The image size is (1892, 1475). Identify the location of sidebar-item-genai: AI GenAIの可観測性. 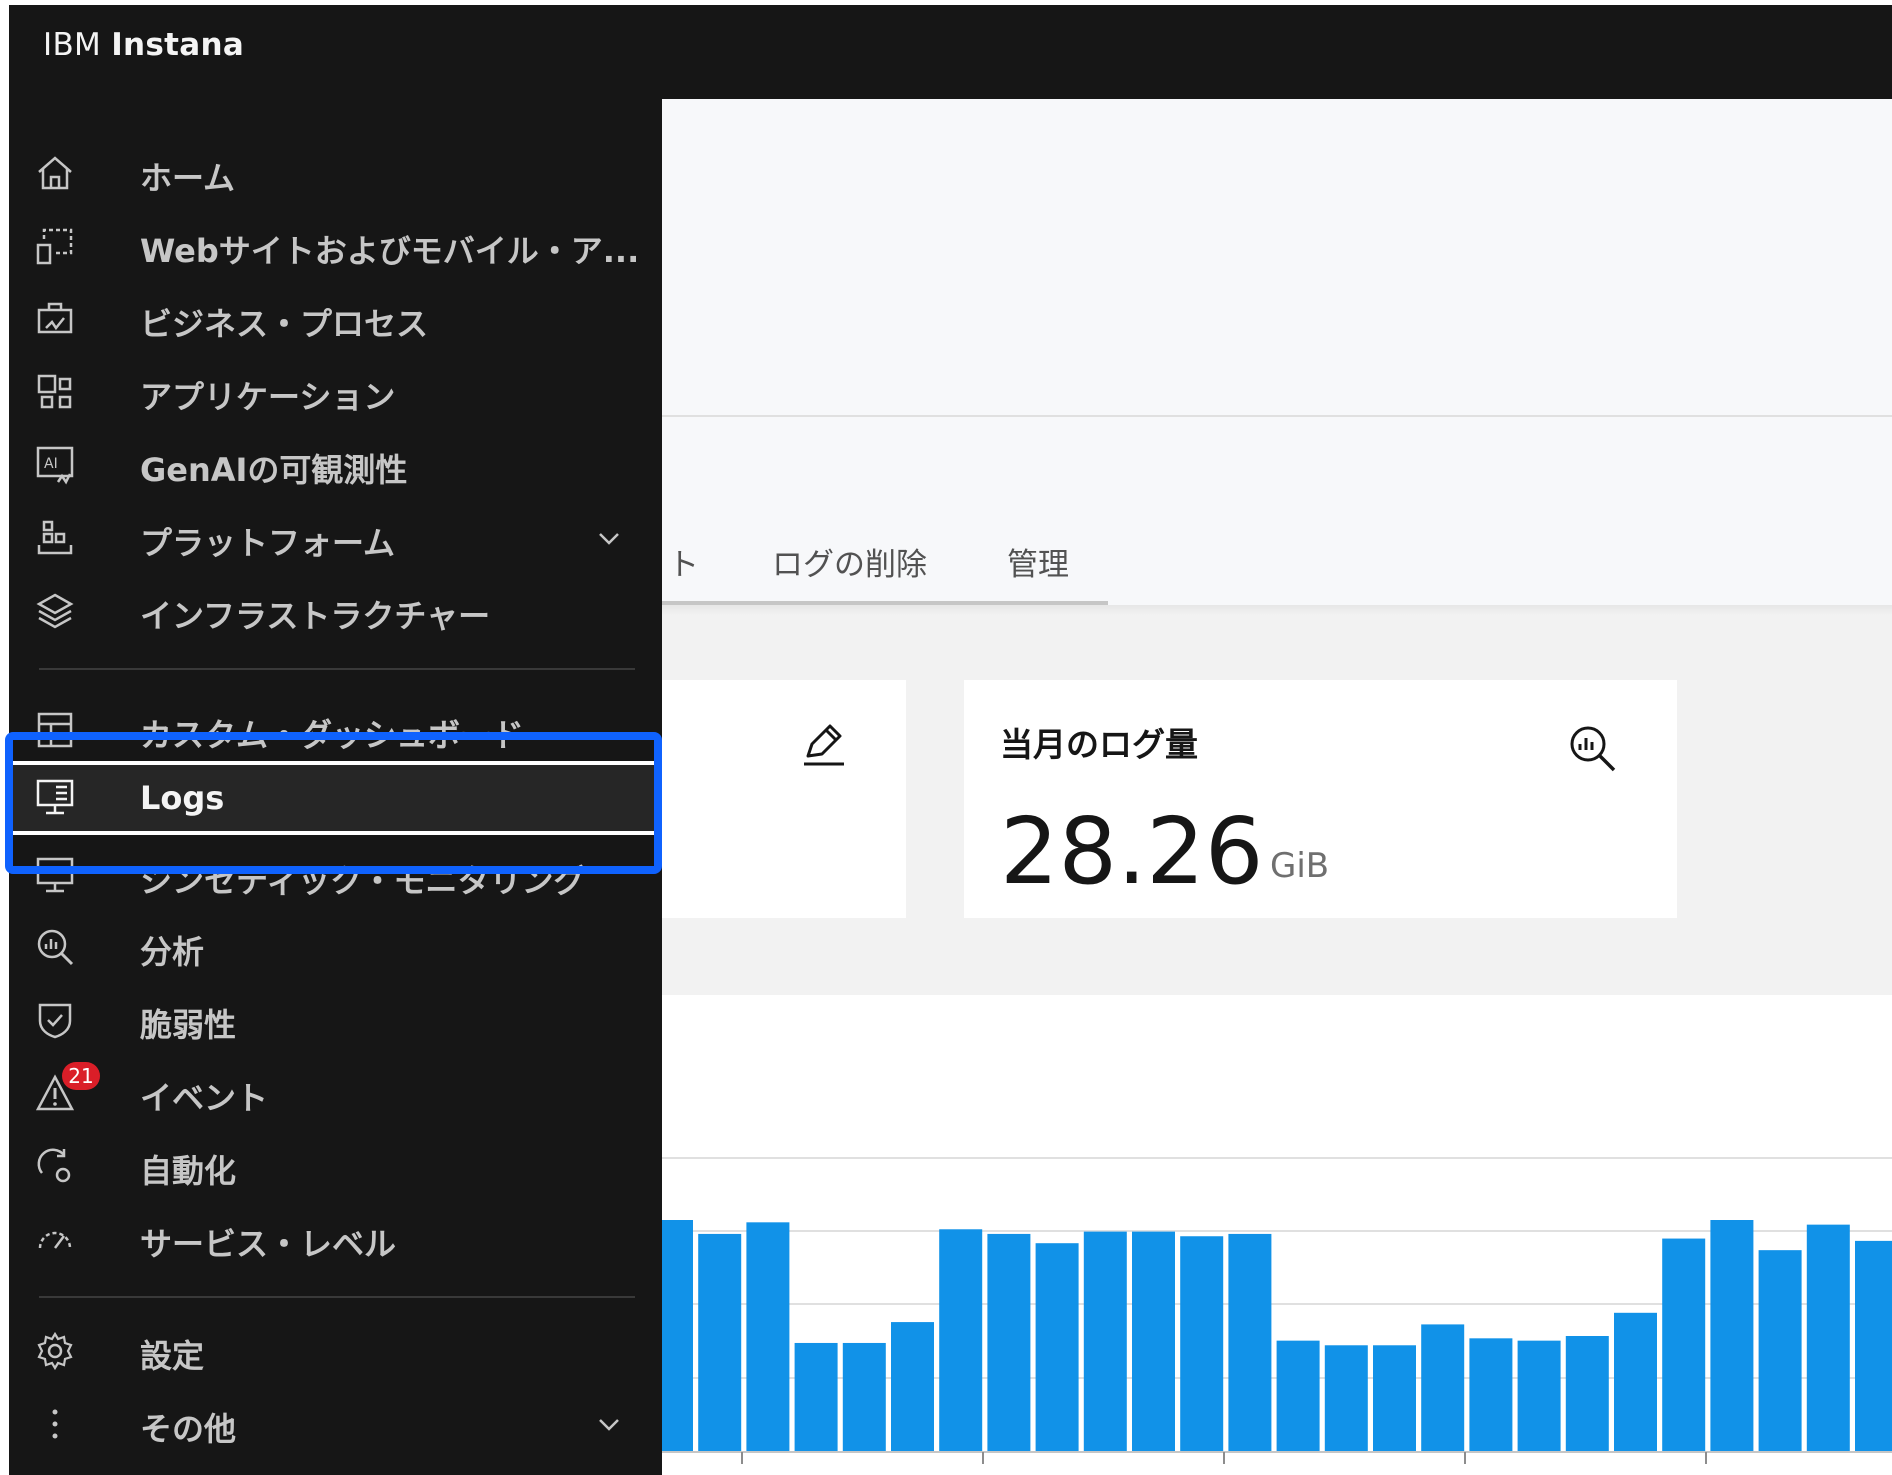
(335, 464).